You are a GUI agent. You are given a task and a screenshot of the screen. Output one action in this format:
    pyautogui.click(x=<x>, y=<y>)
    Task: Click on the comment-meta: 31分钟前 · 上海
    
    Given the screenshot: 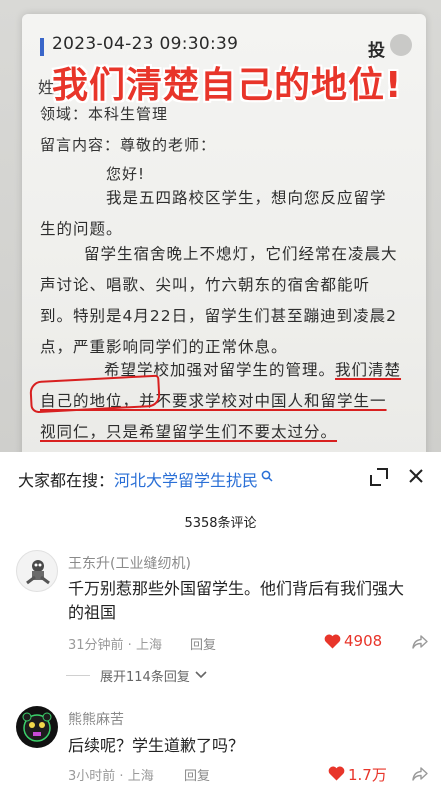 What is the action you would take?
    pyautogui.click(x=115, y=645)
    